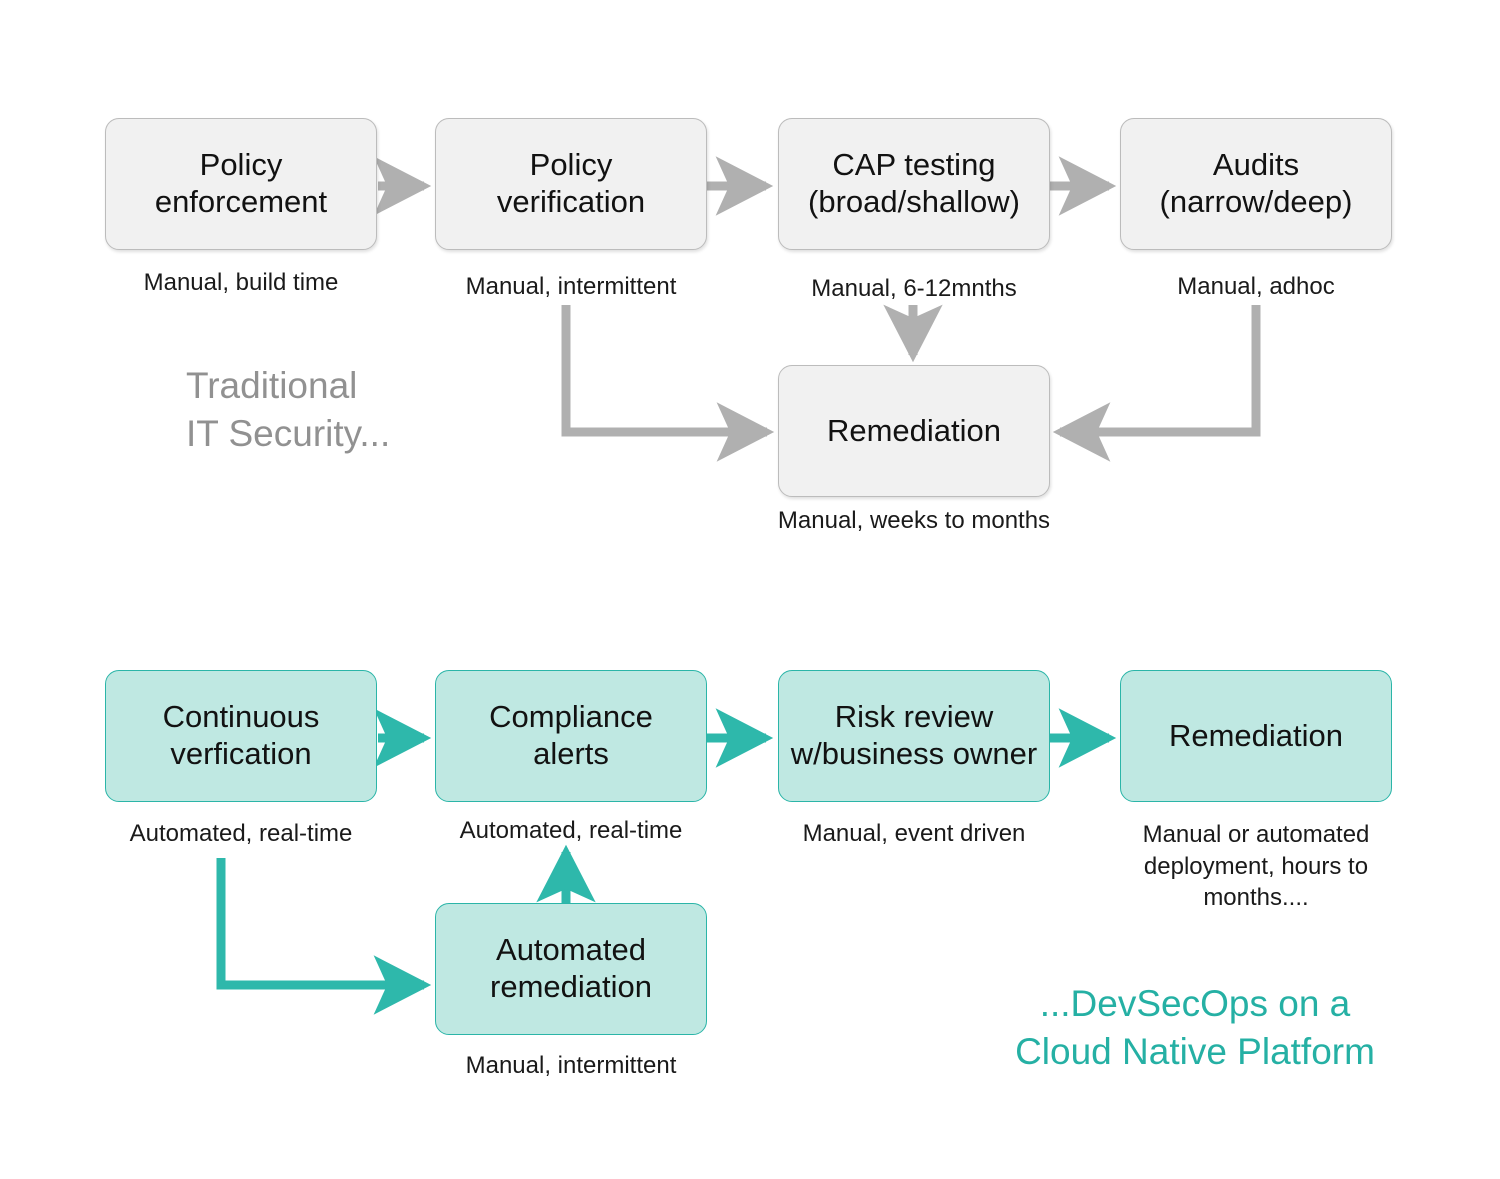  Describe the element at coordinates (1256, 286) in the screenshot. I see `caption-audits: Manual, adhoc` at that location.